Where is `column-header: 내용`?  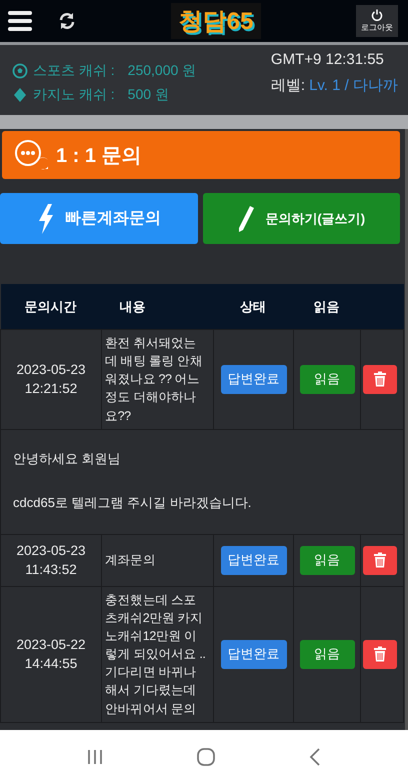 column-header: 내용 is located at coordinates (158, 307).